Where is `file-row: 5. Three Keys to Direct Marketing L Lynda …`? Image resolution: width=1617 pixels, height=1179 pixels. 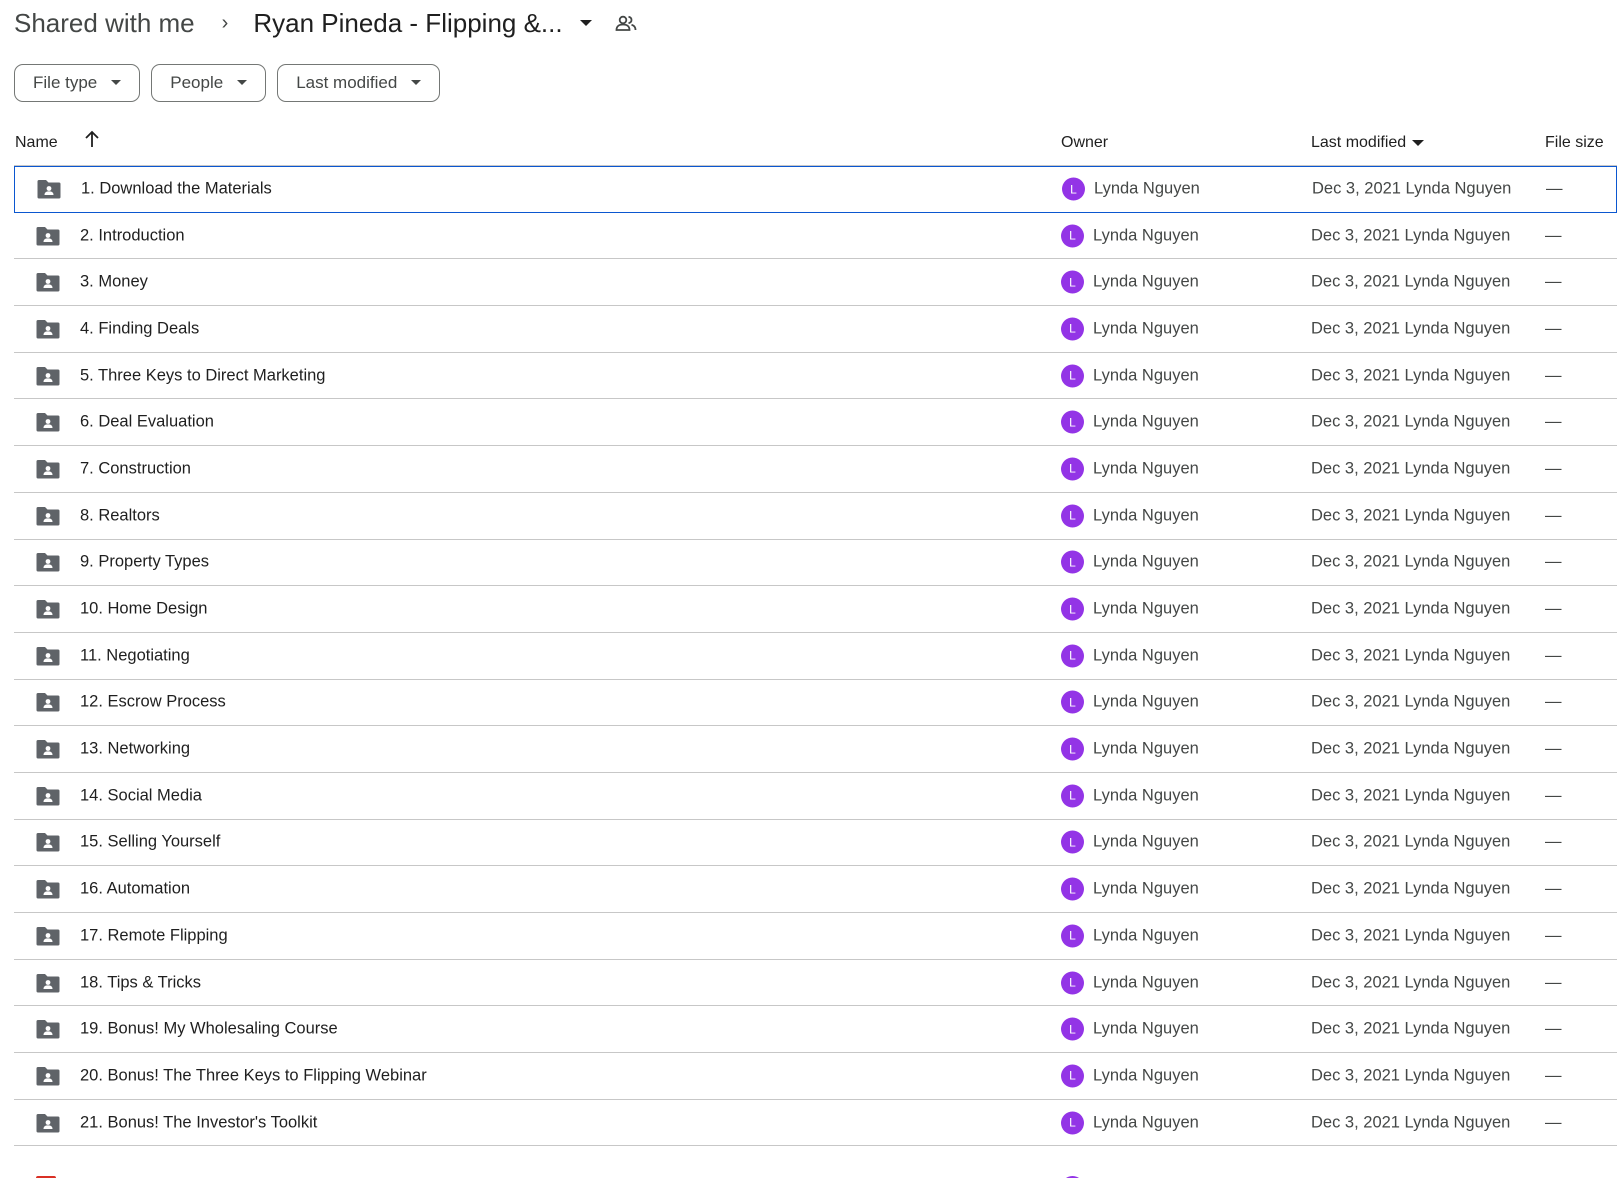 file-row: 5. Three Keys to Direct Marketing L Lynda … is located at coordinates (815, 376).